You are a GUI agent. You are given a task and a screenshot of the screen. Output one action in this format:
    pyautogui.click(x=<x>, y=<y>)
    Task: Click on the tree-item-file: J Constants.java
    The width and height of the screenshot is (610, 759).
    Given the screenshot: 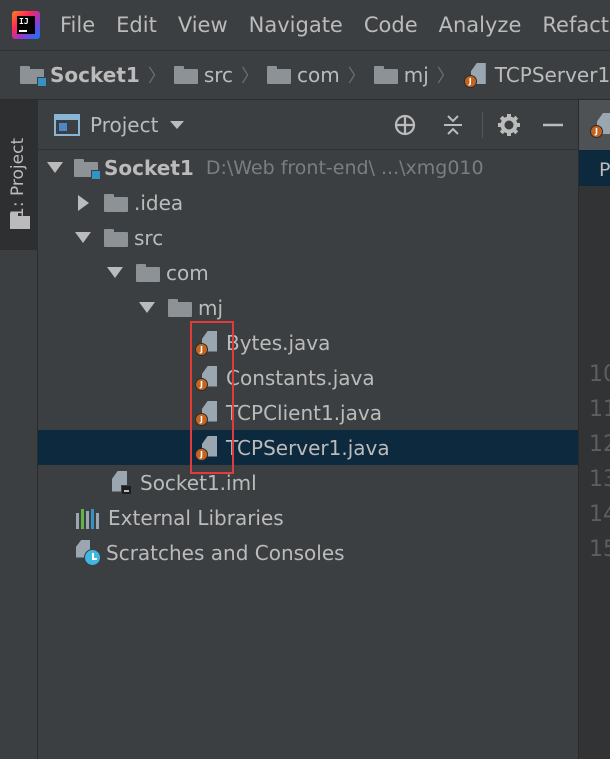 What is the action you would take?
    pyautogui.click(x=308, y=377)
    